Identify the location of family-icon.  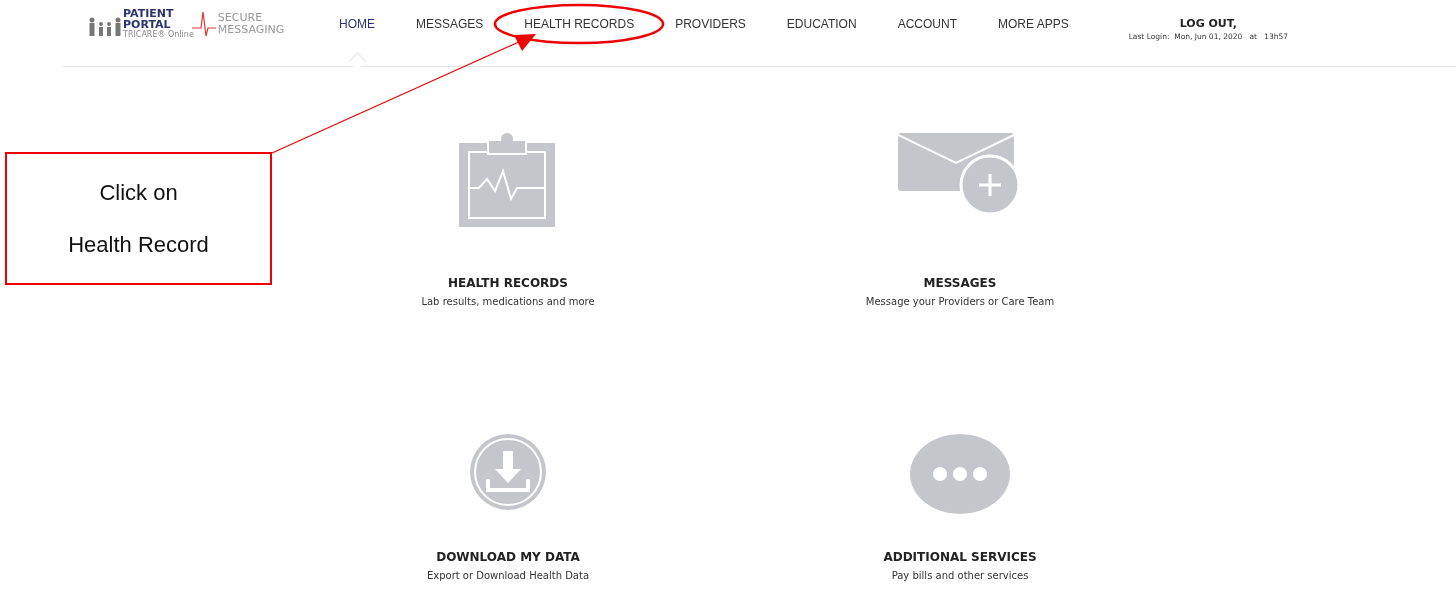
(105, 25).